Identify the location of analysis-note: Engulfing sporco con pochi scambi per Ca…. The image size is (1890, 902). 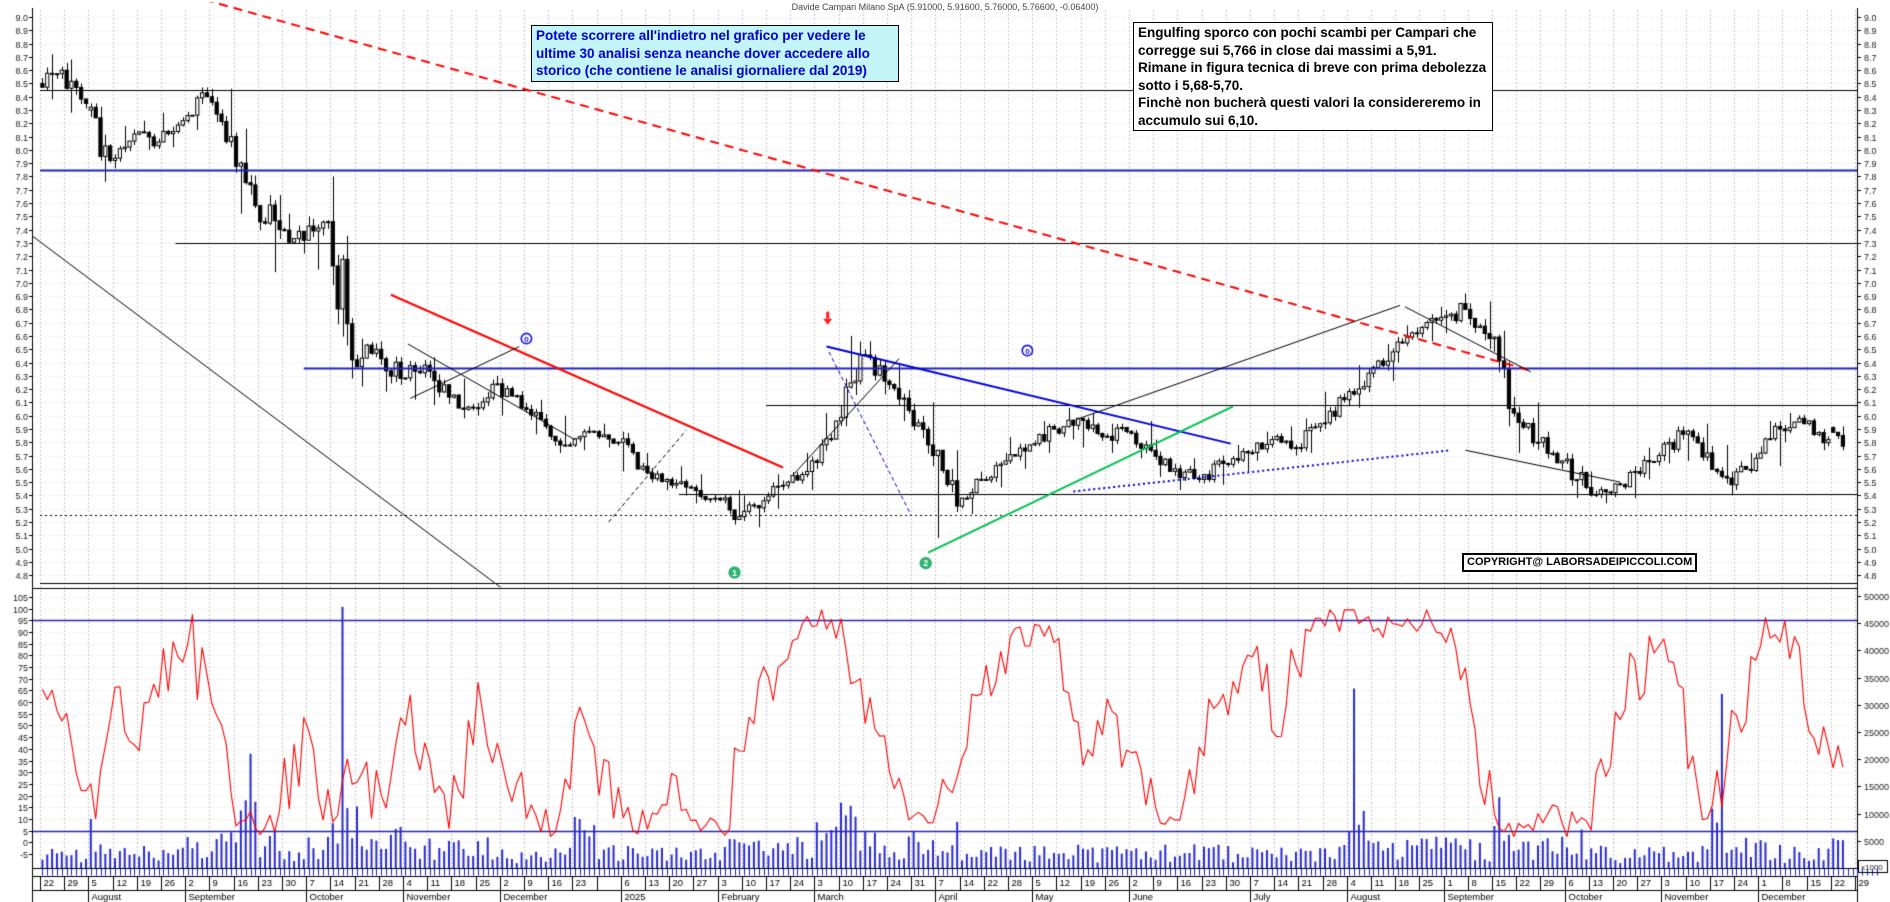
(1313, 76).